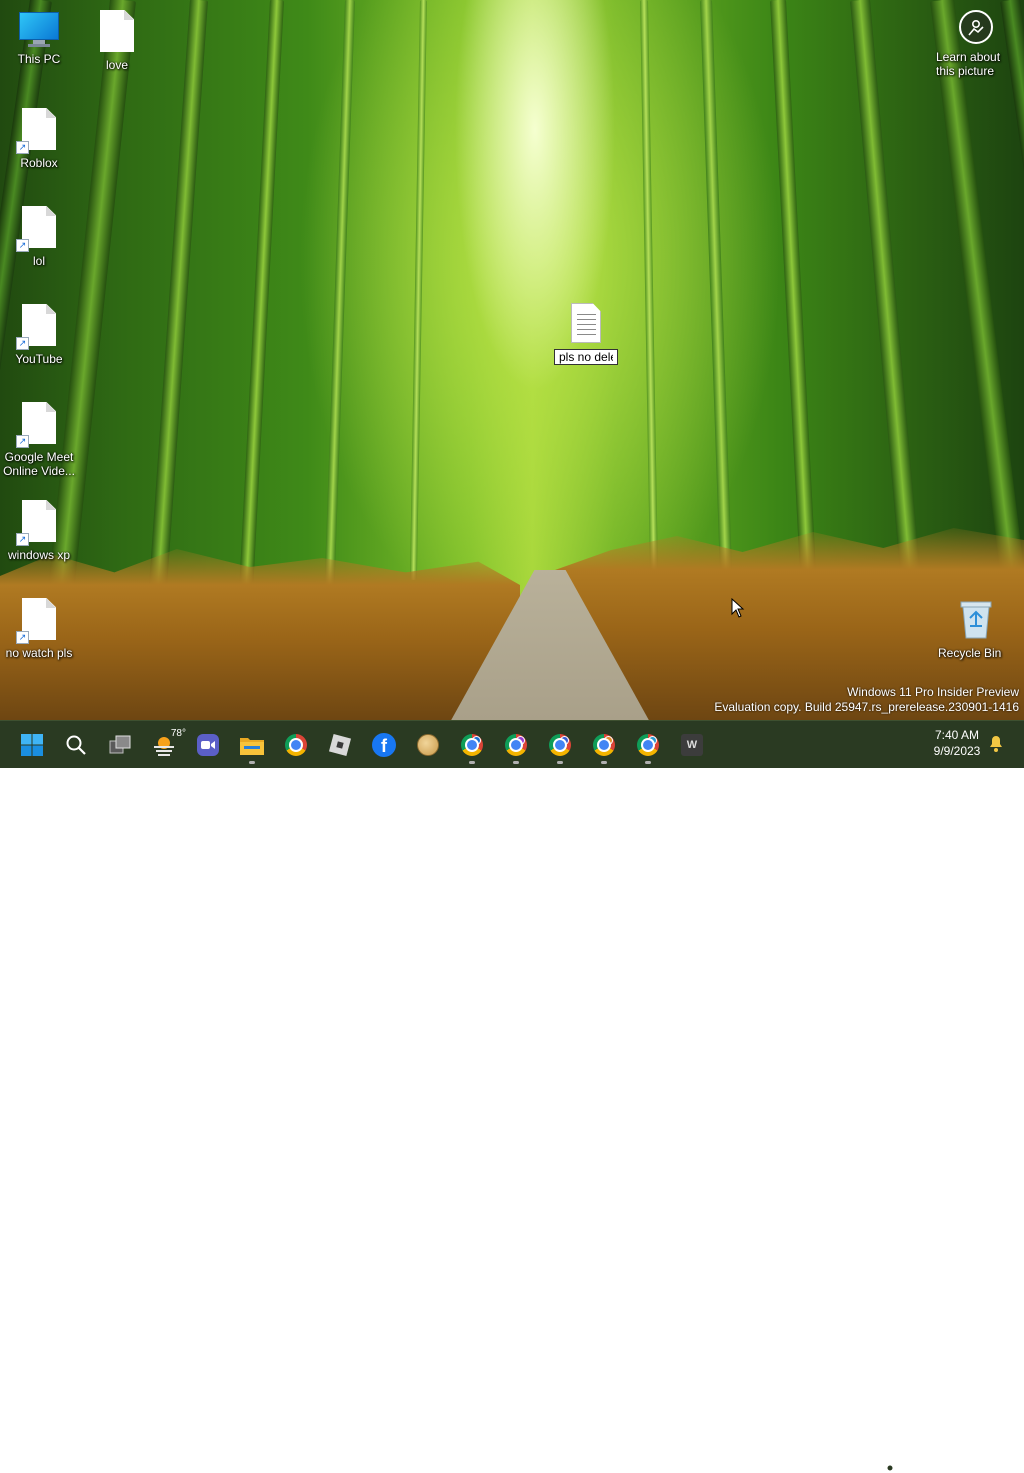  What do you see at coordinates (39, 653) in the screenshot?
I see `icon-label: no watch pls` at bounding box center [39, 653].